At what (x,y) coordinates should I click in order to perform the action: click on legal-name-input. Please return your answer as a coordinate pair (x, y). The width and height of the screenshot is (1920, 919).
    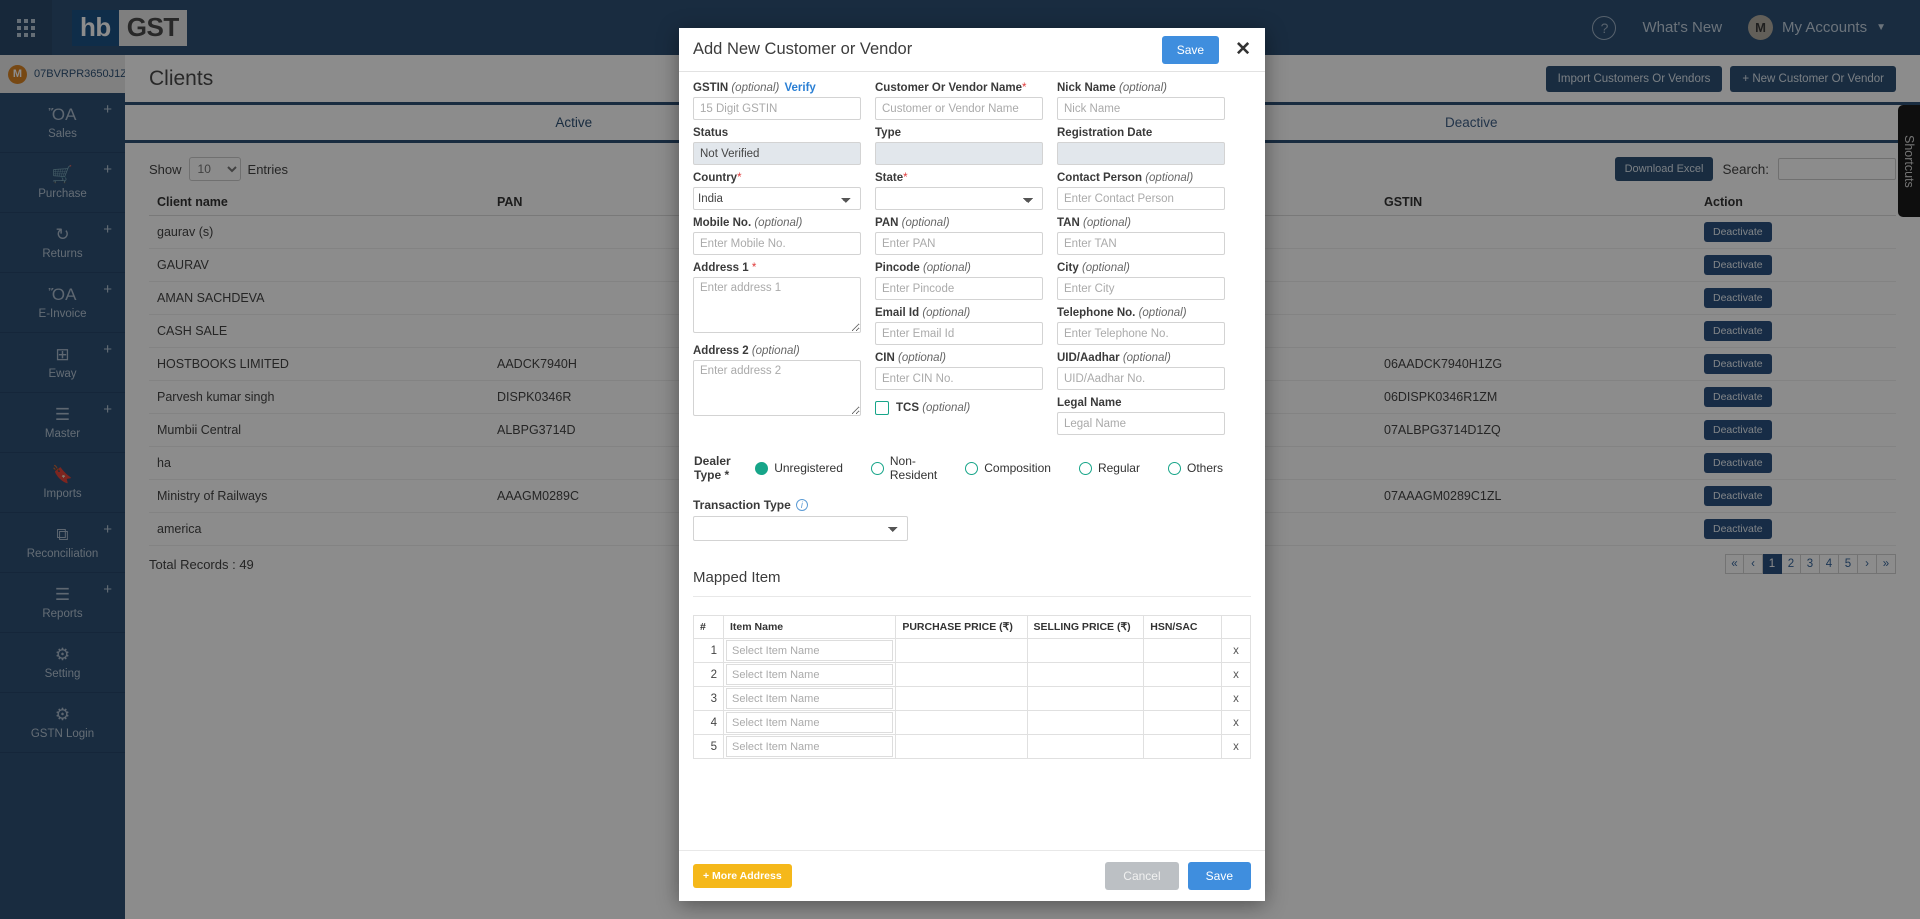
    Looking at the image, I should click on (1141, 423).